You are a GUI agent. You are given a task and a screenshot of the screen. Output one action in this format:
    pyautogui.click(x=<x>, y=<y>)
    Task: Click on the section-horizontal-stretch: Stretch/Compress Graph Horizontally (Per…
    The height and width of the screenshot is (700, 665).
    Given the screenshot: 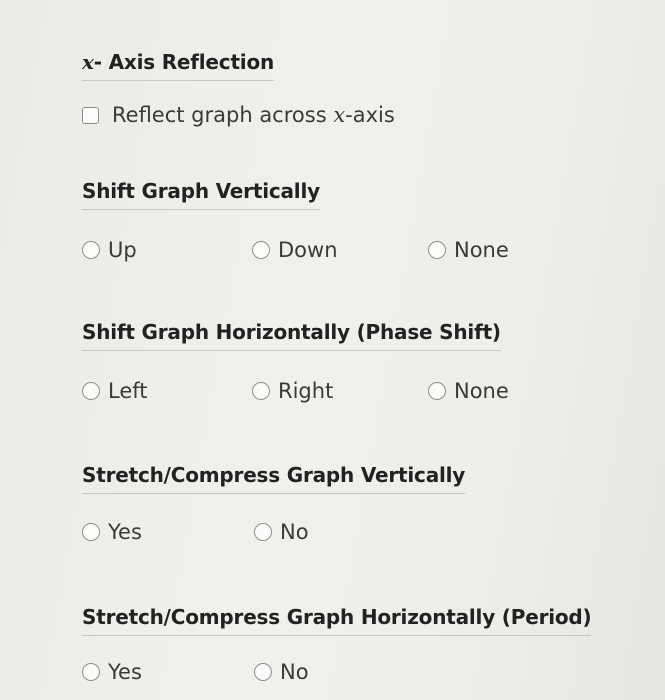 What is the action you would take?
    pyautogui.click(x=337, y=620)
    